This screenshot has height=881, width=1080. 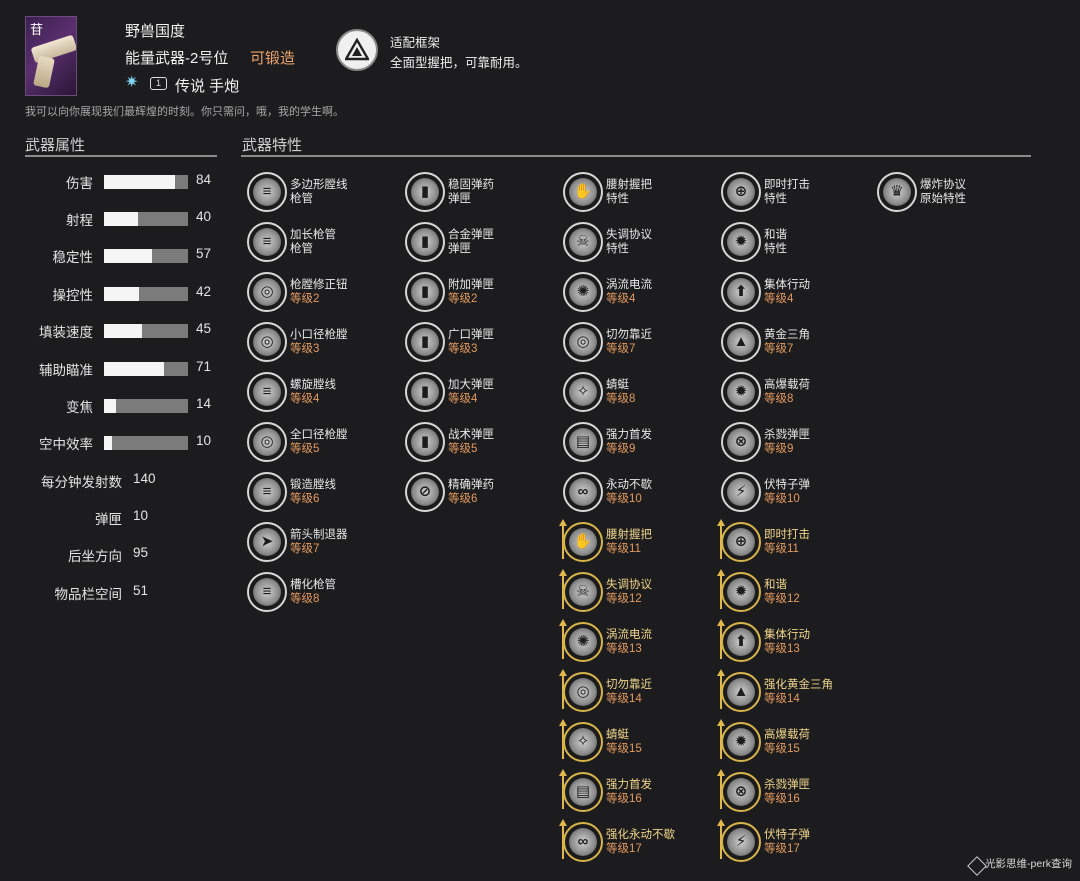 I want to click on enhanced-perk: ▲ 强化黄金三角 等级14, so click(x=792, y=692).